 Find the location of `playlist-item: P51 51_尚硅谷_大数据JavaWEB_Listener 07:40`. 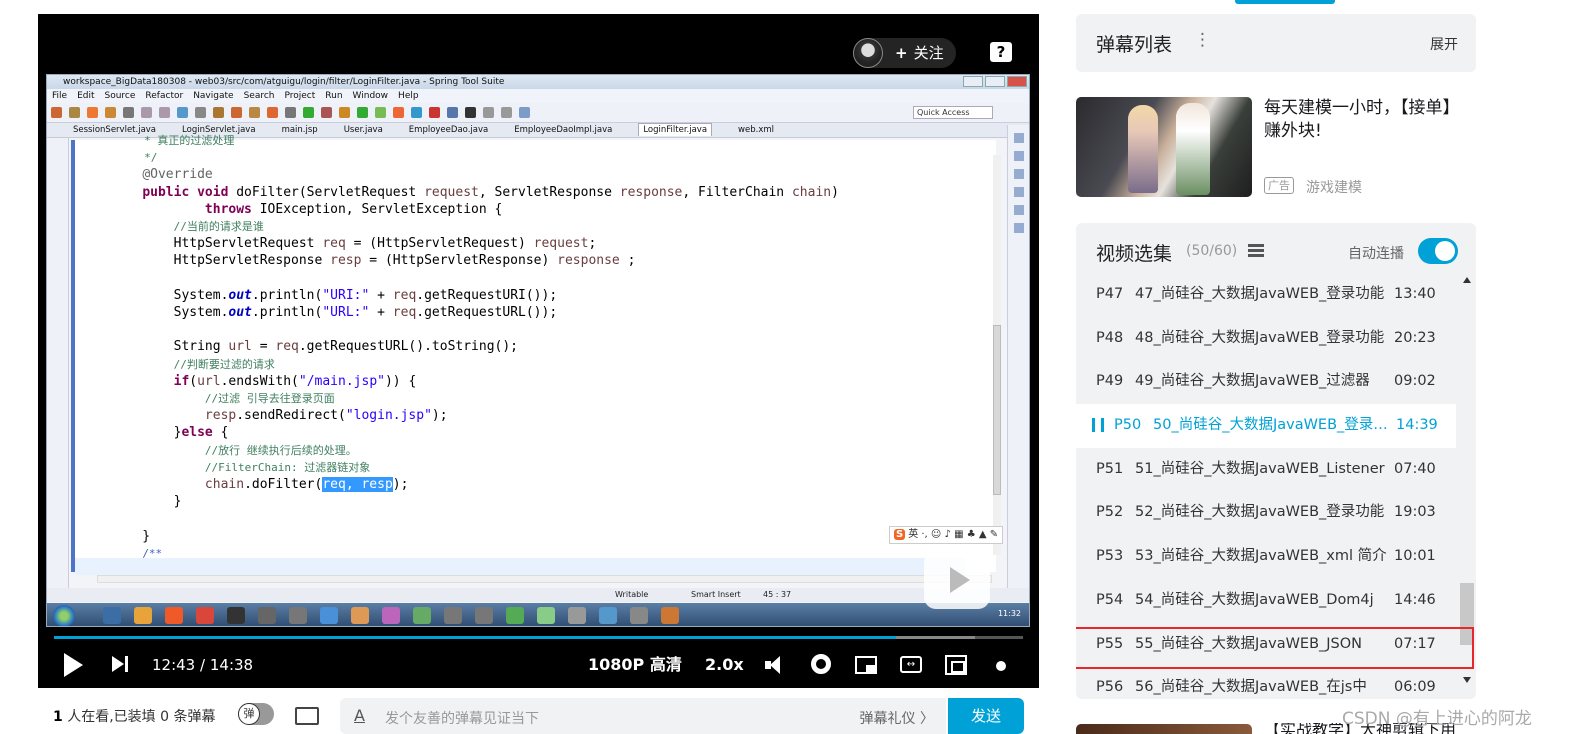

playlist-item: P51 51_尚硅谷_大数据JavaWEB_Listener 07:40 is located at coordinates (1266, 470).